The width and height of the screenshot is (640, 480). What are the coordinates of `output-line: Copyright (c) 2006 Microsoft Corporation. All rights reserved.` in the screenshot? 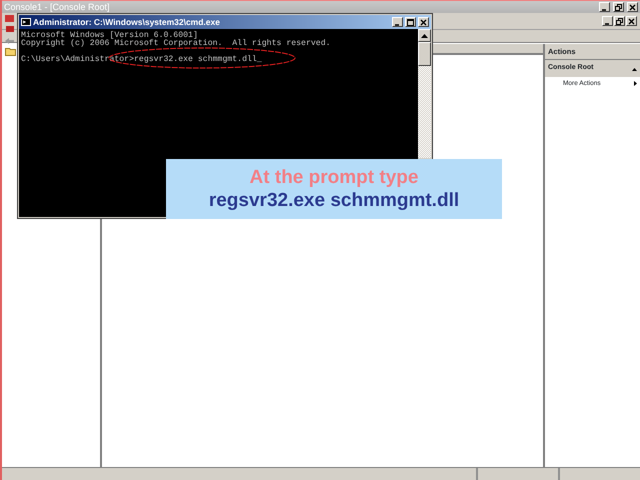 It's located at (176, 44).